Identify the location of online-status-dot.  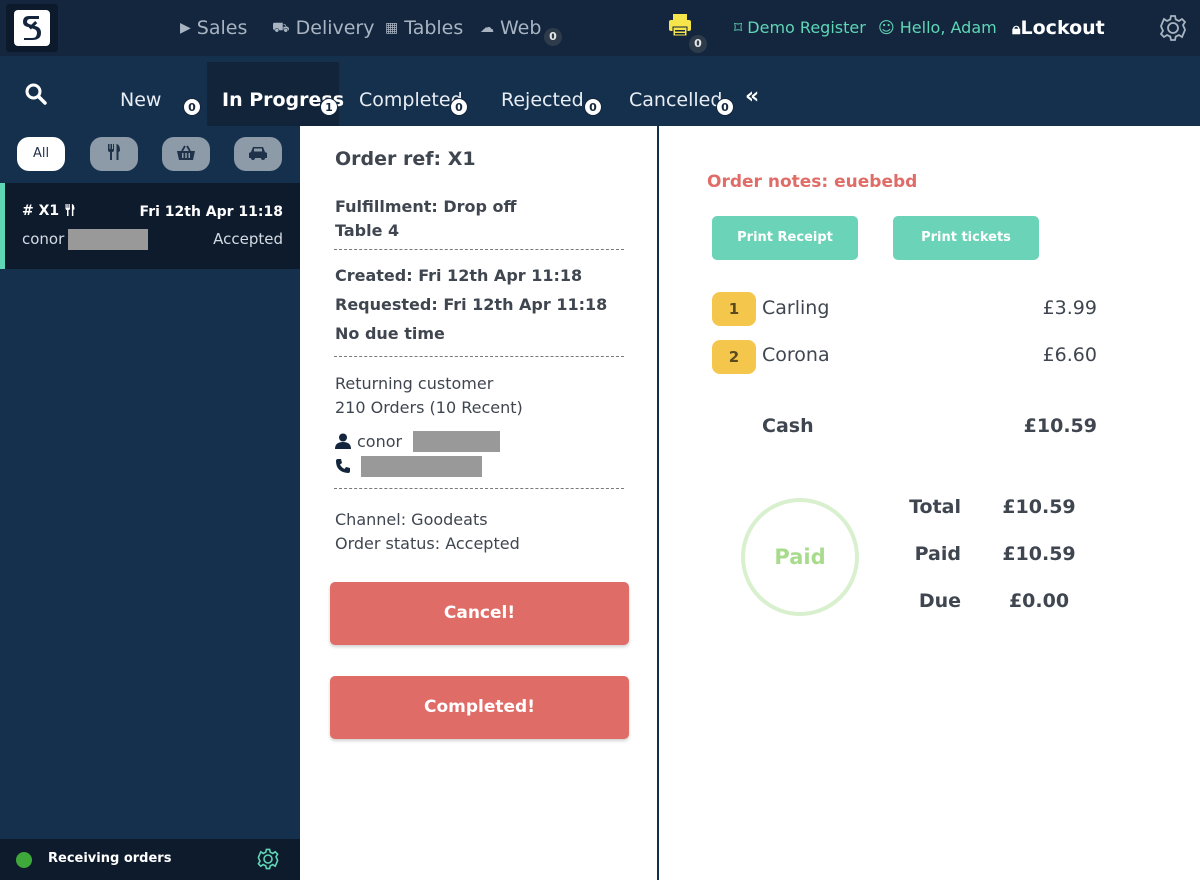
(24, 860).